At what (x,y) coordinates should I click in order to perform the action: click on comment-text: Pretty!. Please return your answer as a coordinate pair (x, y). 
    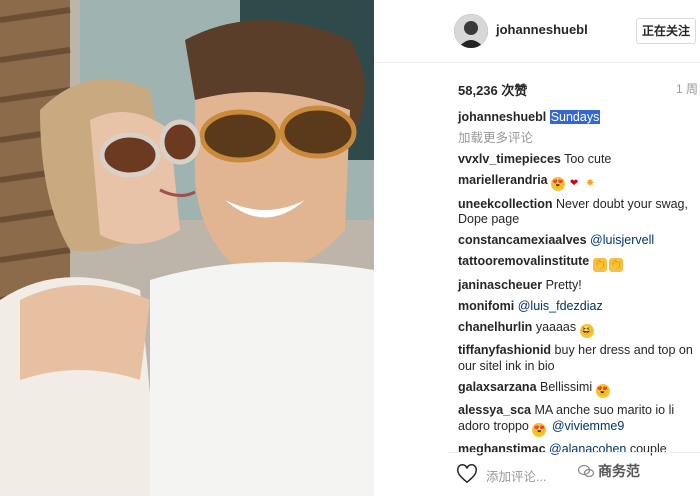
    Looking at the image, I should click on (563, 284).